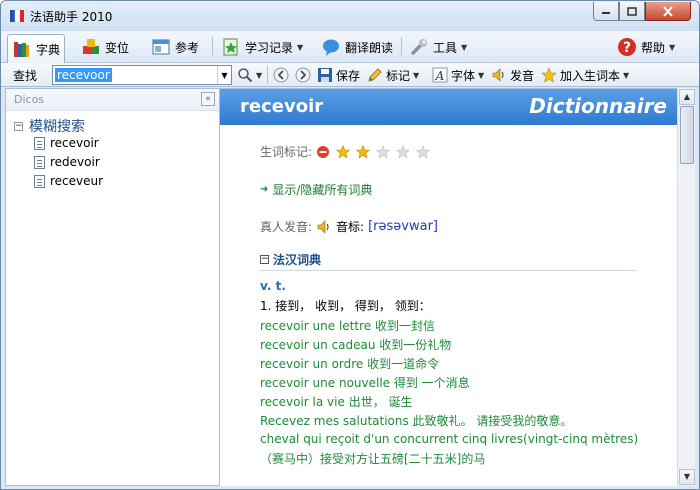 This screenshot has height=490, width=700. I want to click on tools-button: 工具 ▼, so click(438, 47).